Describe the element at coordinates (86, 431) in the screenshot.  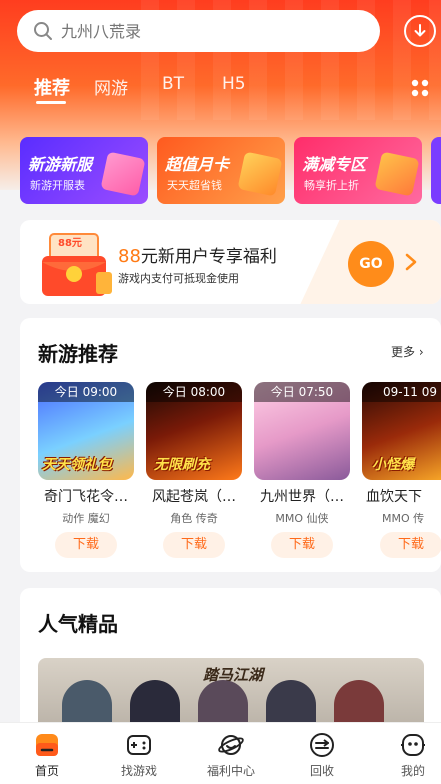
I see `game-cover: 今日 09:00 天天领礼包` at that location.